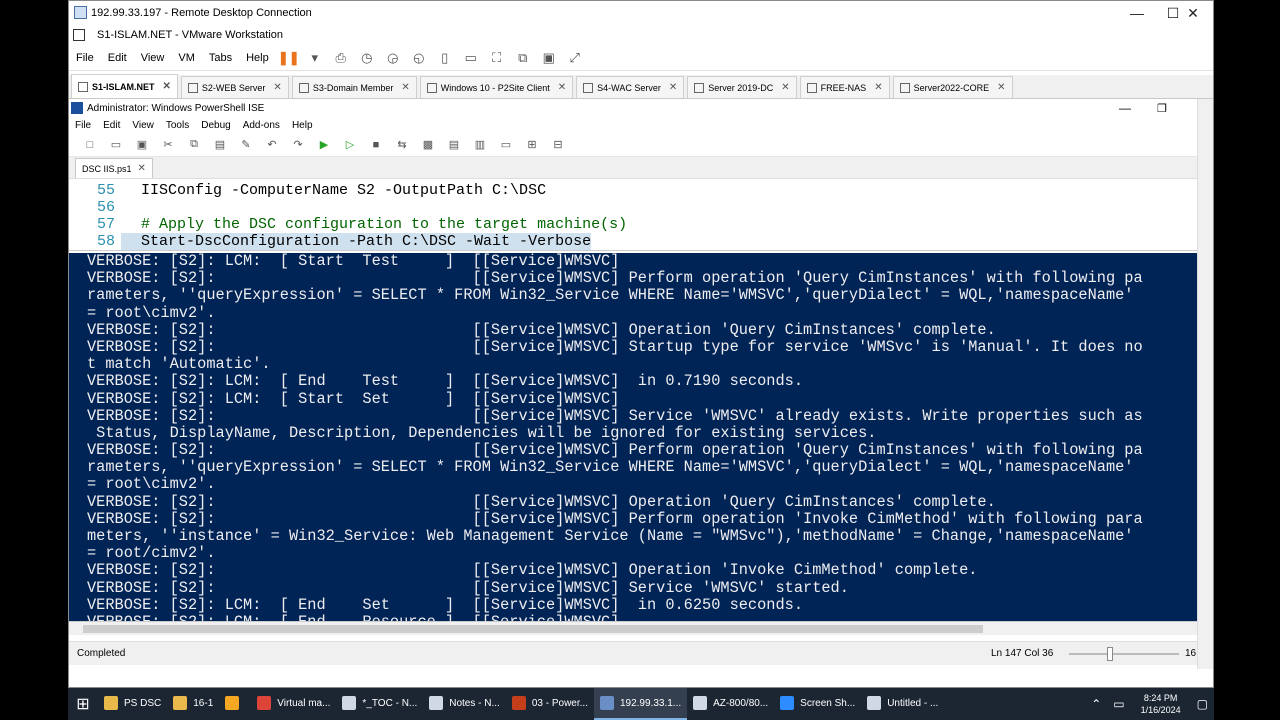 The width and height of the screenshot is (1280, 720). Describe the element at coordinates (272, 145) in the screenshot. I see `undo-icon: ↶` at that location.